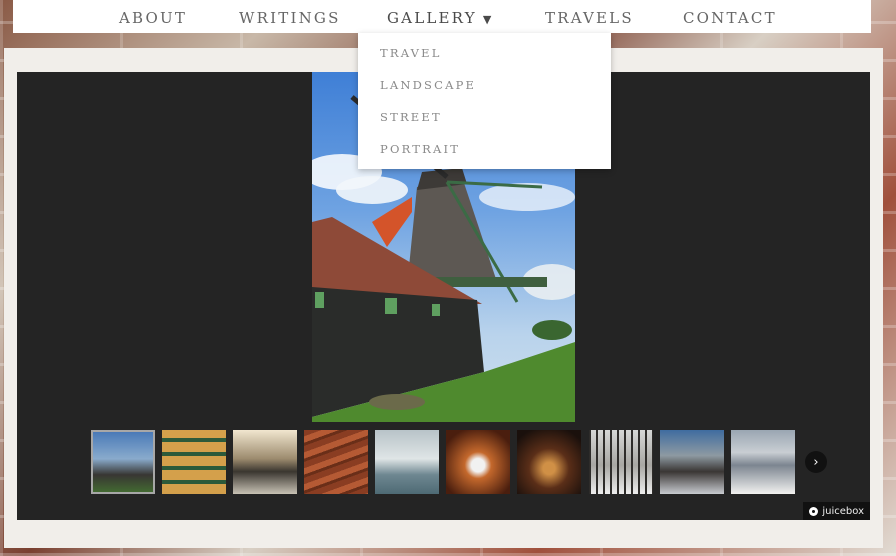 This screenshot has width=896, height=556. I want to click on chevron-right-icon: ›, so click(816, 462).